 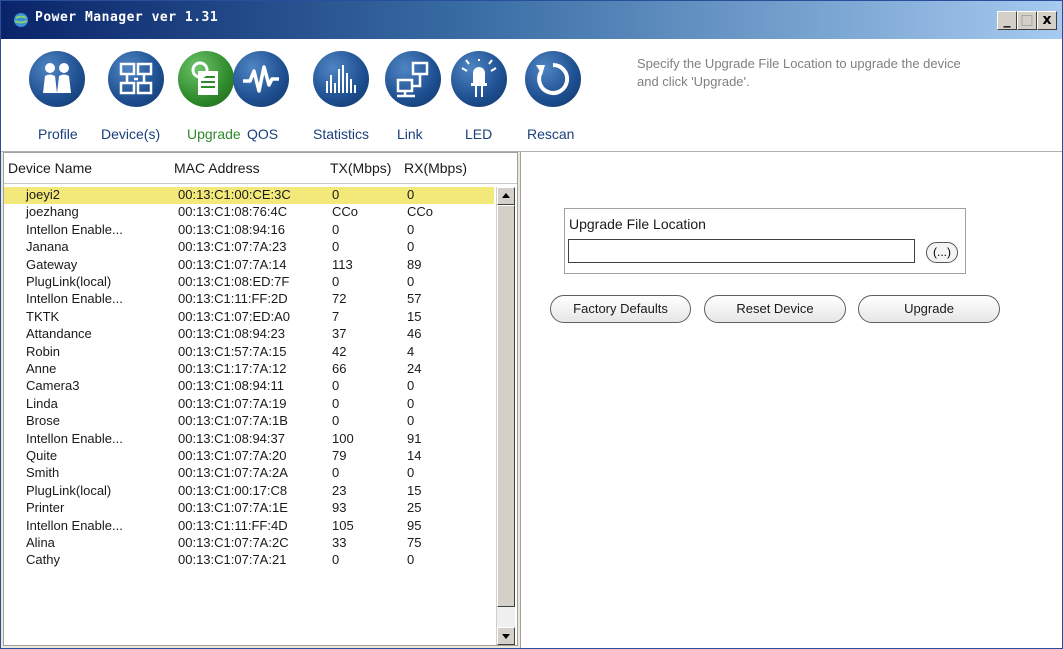 What do you see at coordinates (1007, 20) in the screenshot?
I see `minimize-button: _` at bounding box center [1007, 20].